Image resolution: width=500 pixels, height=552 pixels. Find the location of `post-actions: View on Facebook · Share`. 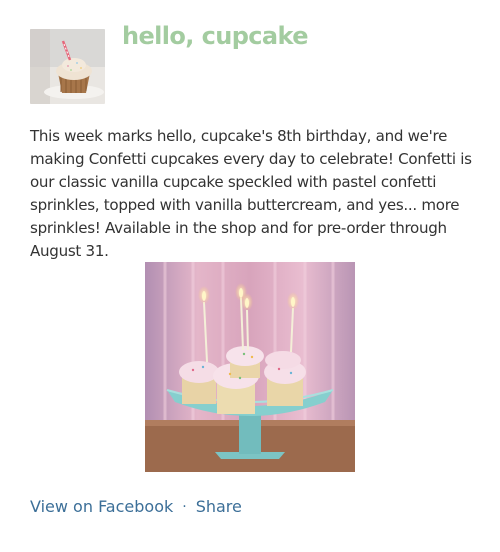

post-actions: View on Facebook · Share is located at coordinates (136, 506).